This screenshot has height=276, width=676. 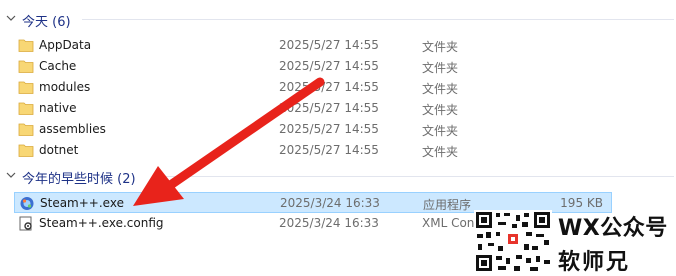 What do you see at coordinates (82, 203) in the screenshot?
I see `item-name: Steam++.exe` at bounding box center [82, 203].